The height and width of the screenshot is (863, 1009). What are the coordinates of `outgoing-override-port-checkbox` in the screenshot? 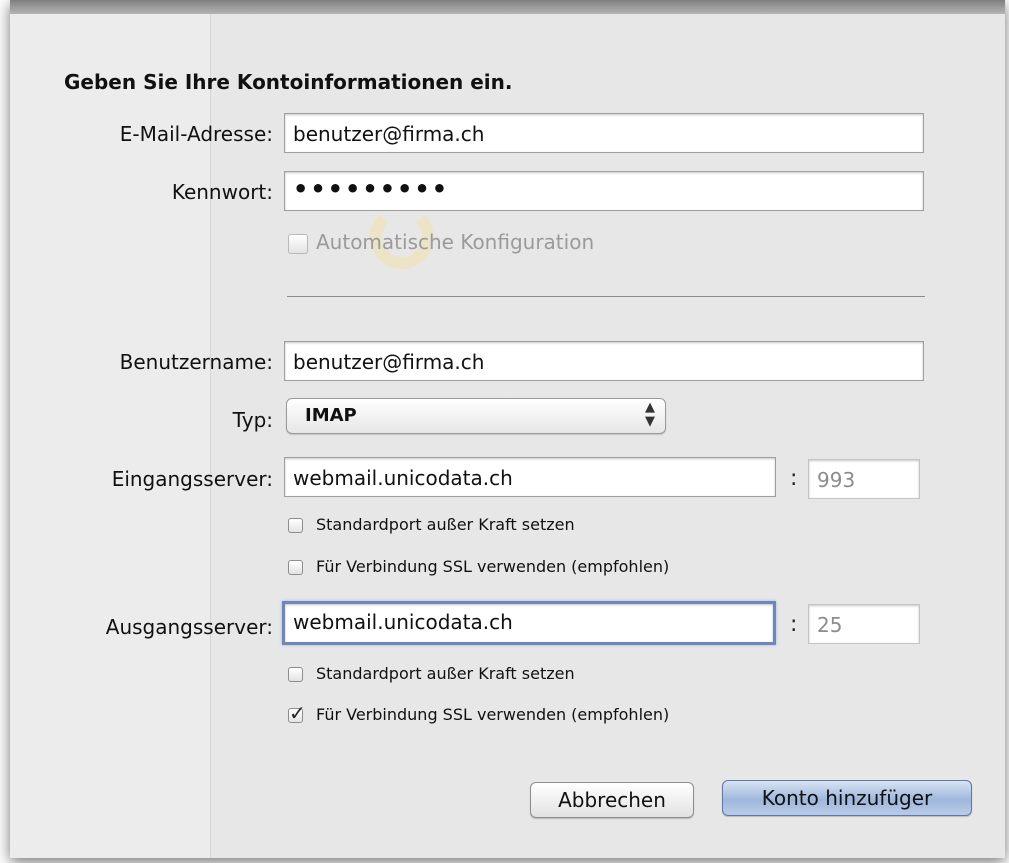 It's located at (295, 674).